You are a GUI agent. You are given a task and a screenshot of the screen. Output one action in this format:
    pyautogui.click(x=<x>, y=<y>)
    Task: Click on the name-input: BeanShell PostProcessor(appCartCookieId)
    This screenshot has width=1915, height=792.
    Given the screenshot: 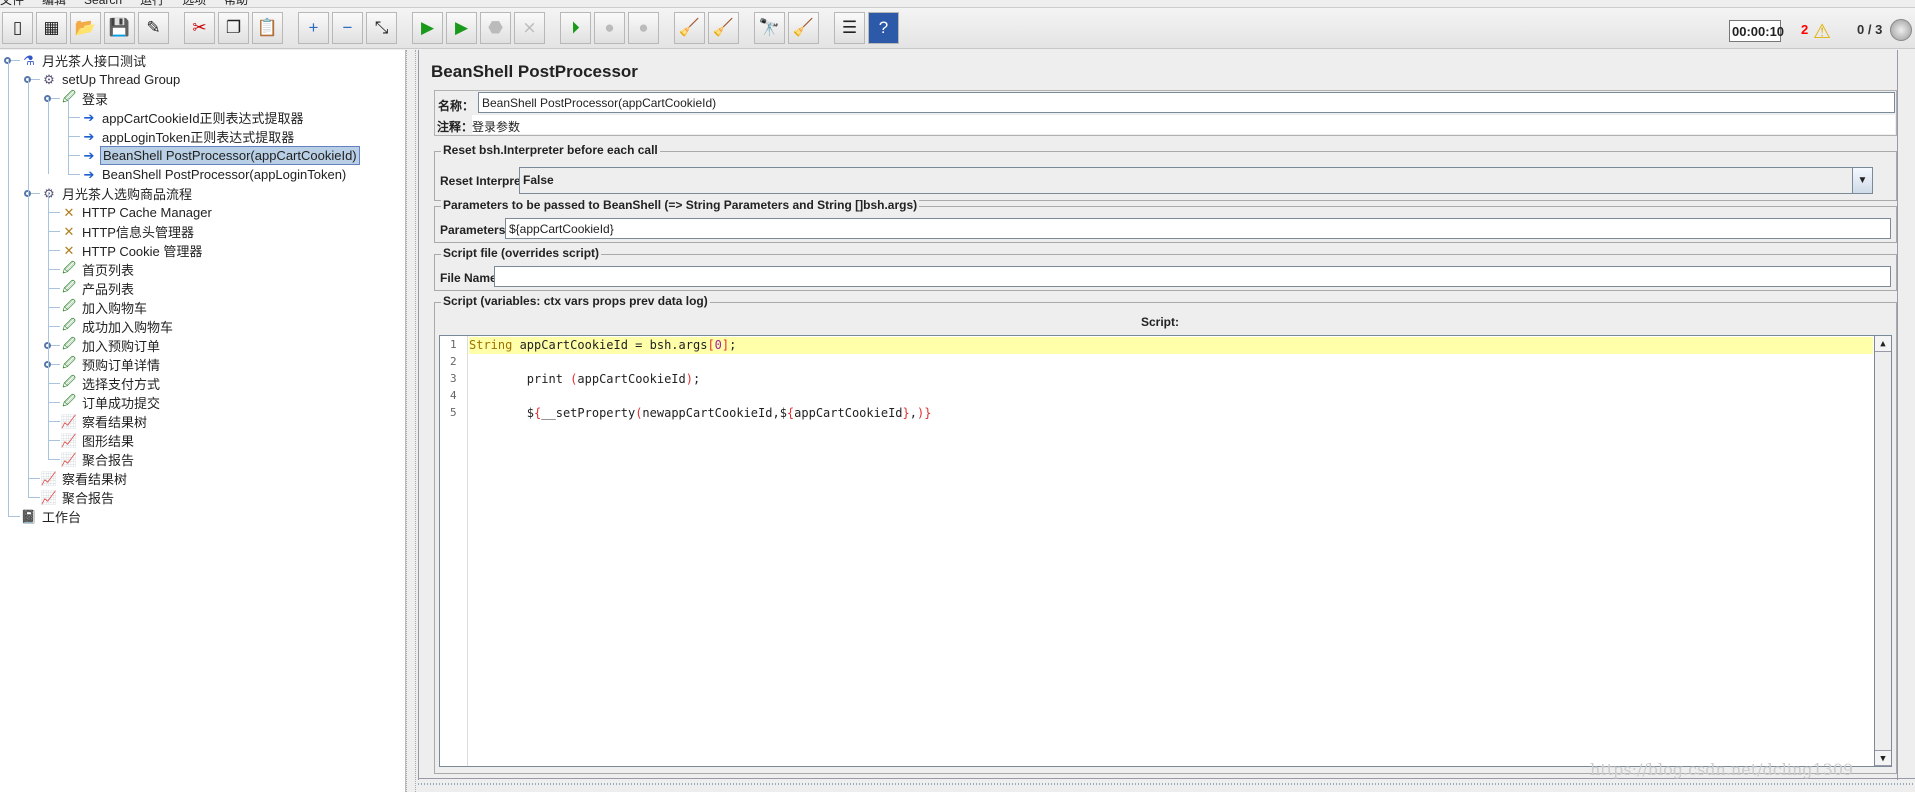 What is the action you would take?
    pyautogui.click(x=1186, y=102)
    